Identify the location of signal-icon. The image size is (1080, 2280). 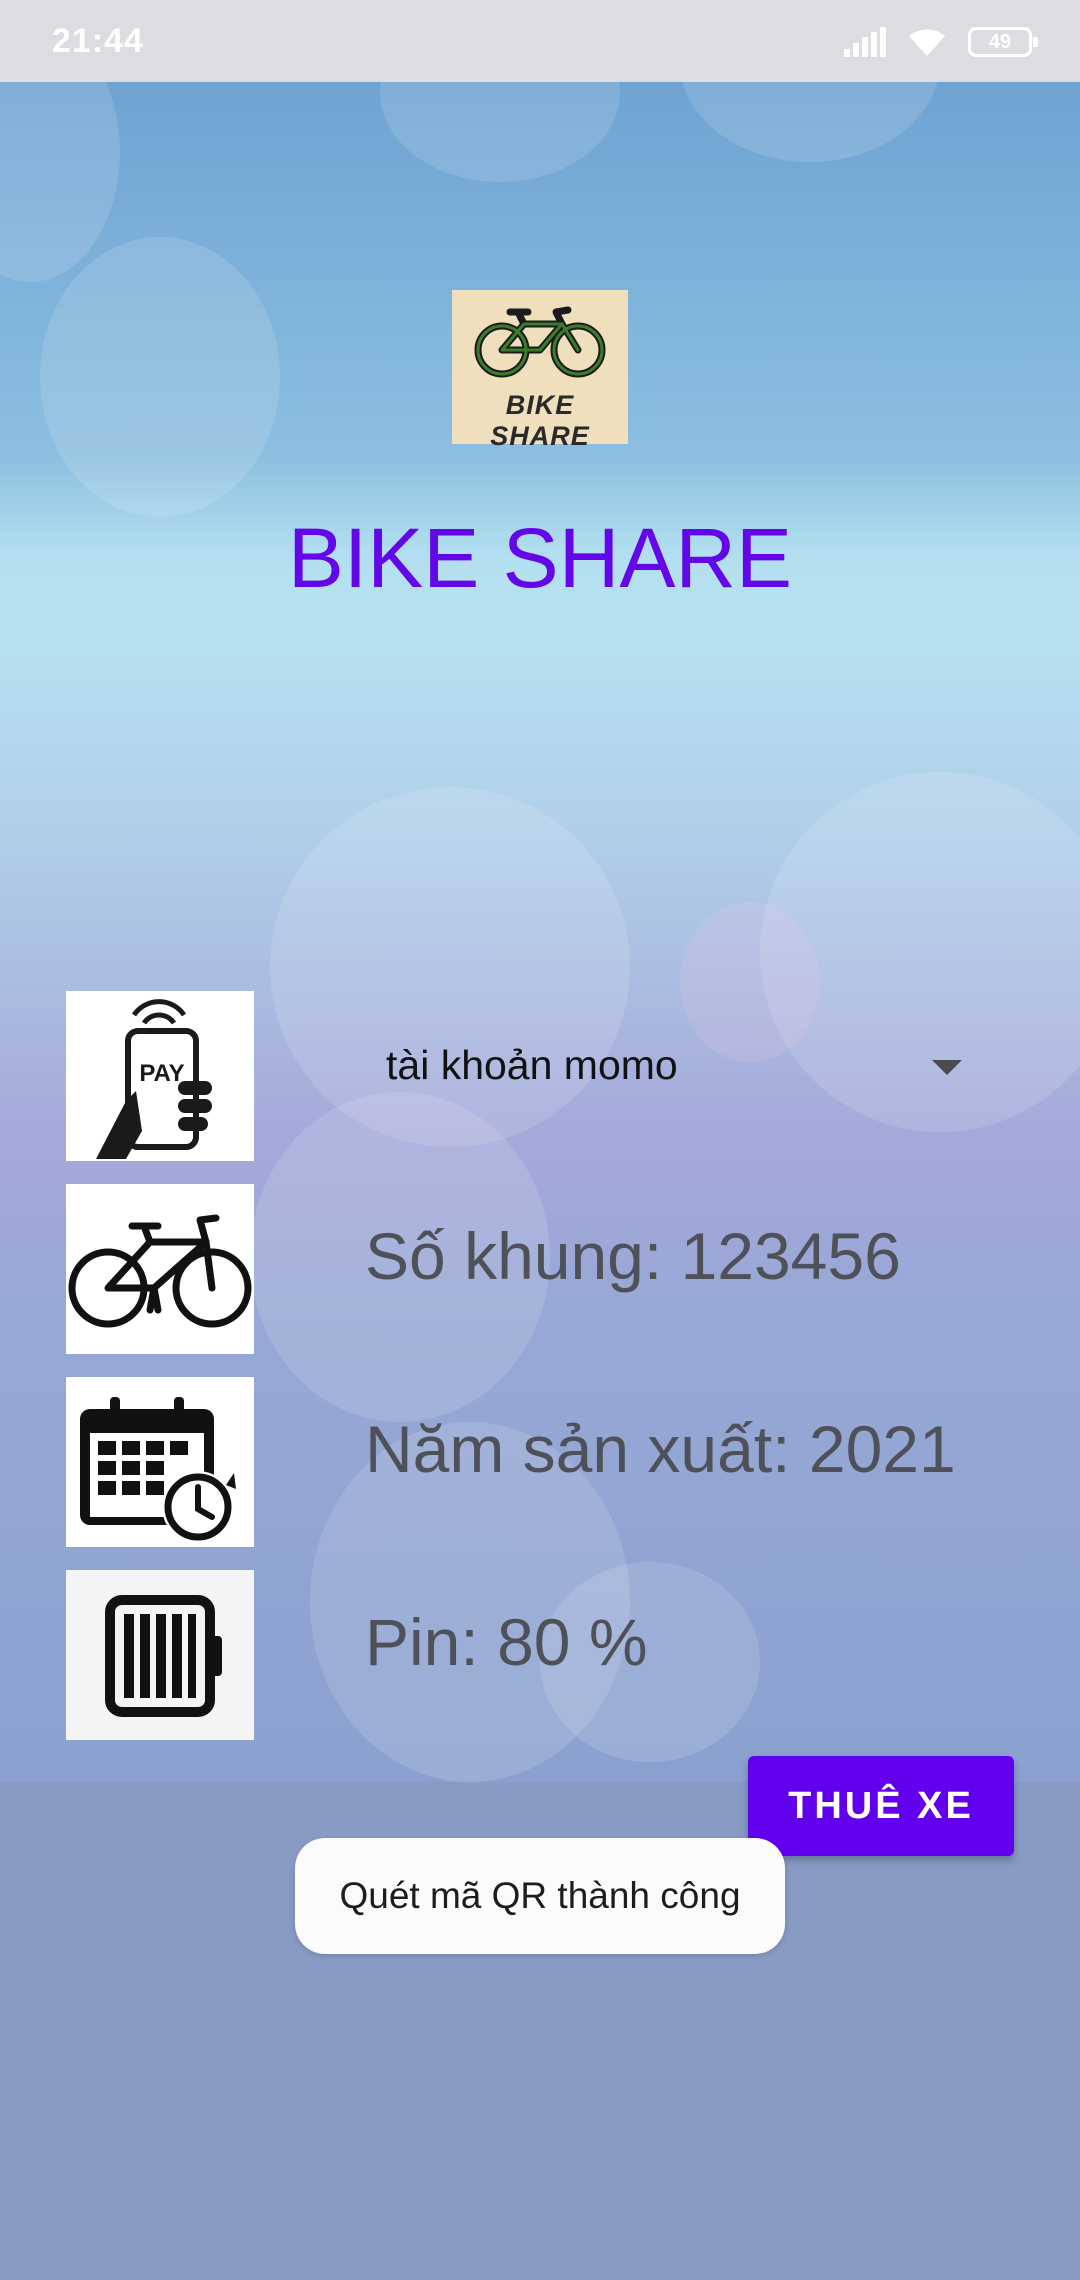
(865, 42).